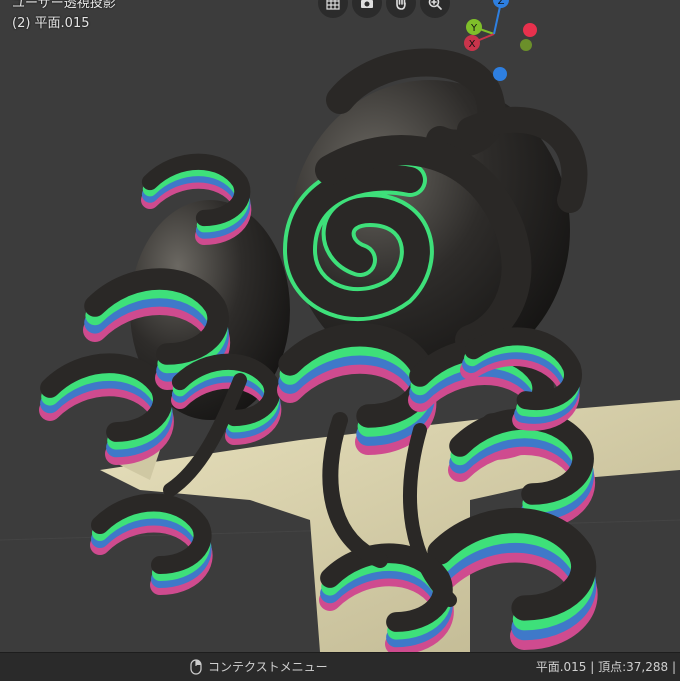  What do you see at coordinates (196, 666) in the screenshot?
I see `mouse-right-click-icon` at bounding box center [196, 666].